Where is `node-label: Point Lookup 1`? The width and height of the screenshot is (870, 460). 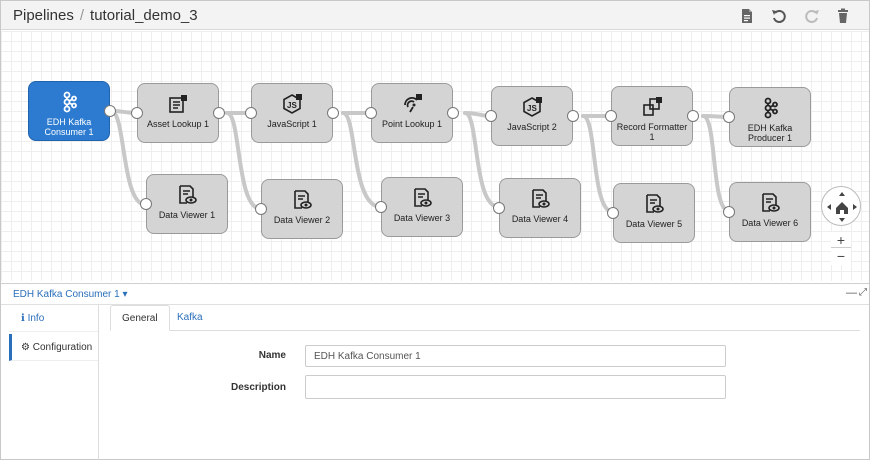
node-label: Point Lookup 1 is located at coordinates (412, 124).